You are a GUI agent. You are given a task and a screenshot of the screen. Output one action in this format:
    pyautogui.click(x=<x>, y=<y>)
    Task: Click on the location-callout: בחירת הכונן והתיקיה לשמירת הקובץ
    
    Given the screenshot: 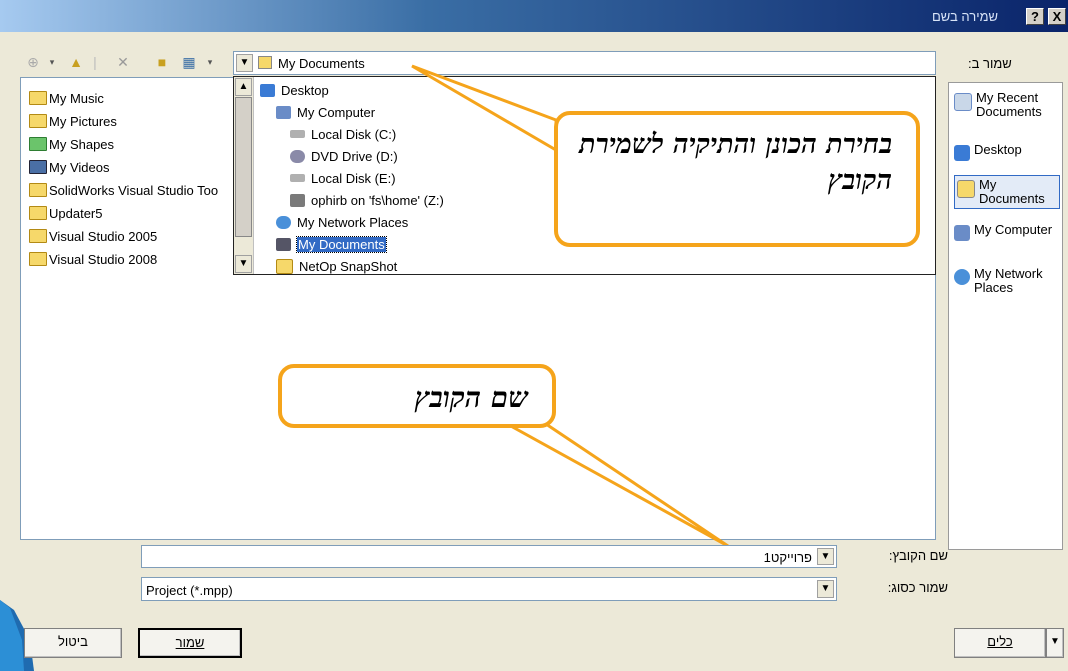 What is the action you would take?
    pyautogui.click(x=737, y=179)
    